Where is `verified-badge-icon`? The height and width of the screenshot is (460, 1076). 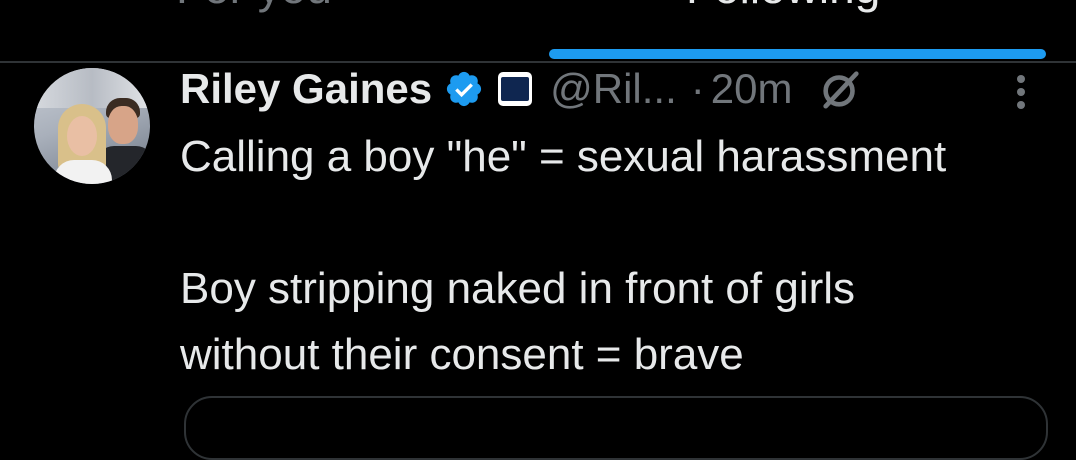
verified-badge-icon is located at coordinates (464, 89).